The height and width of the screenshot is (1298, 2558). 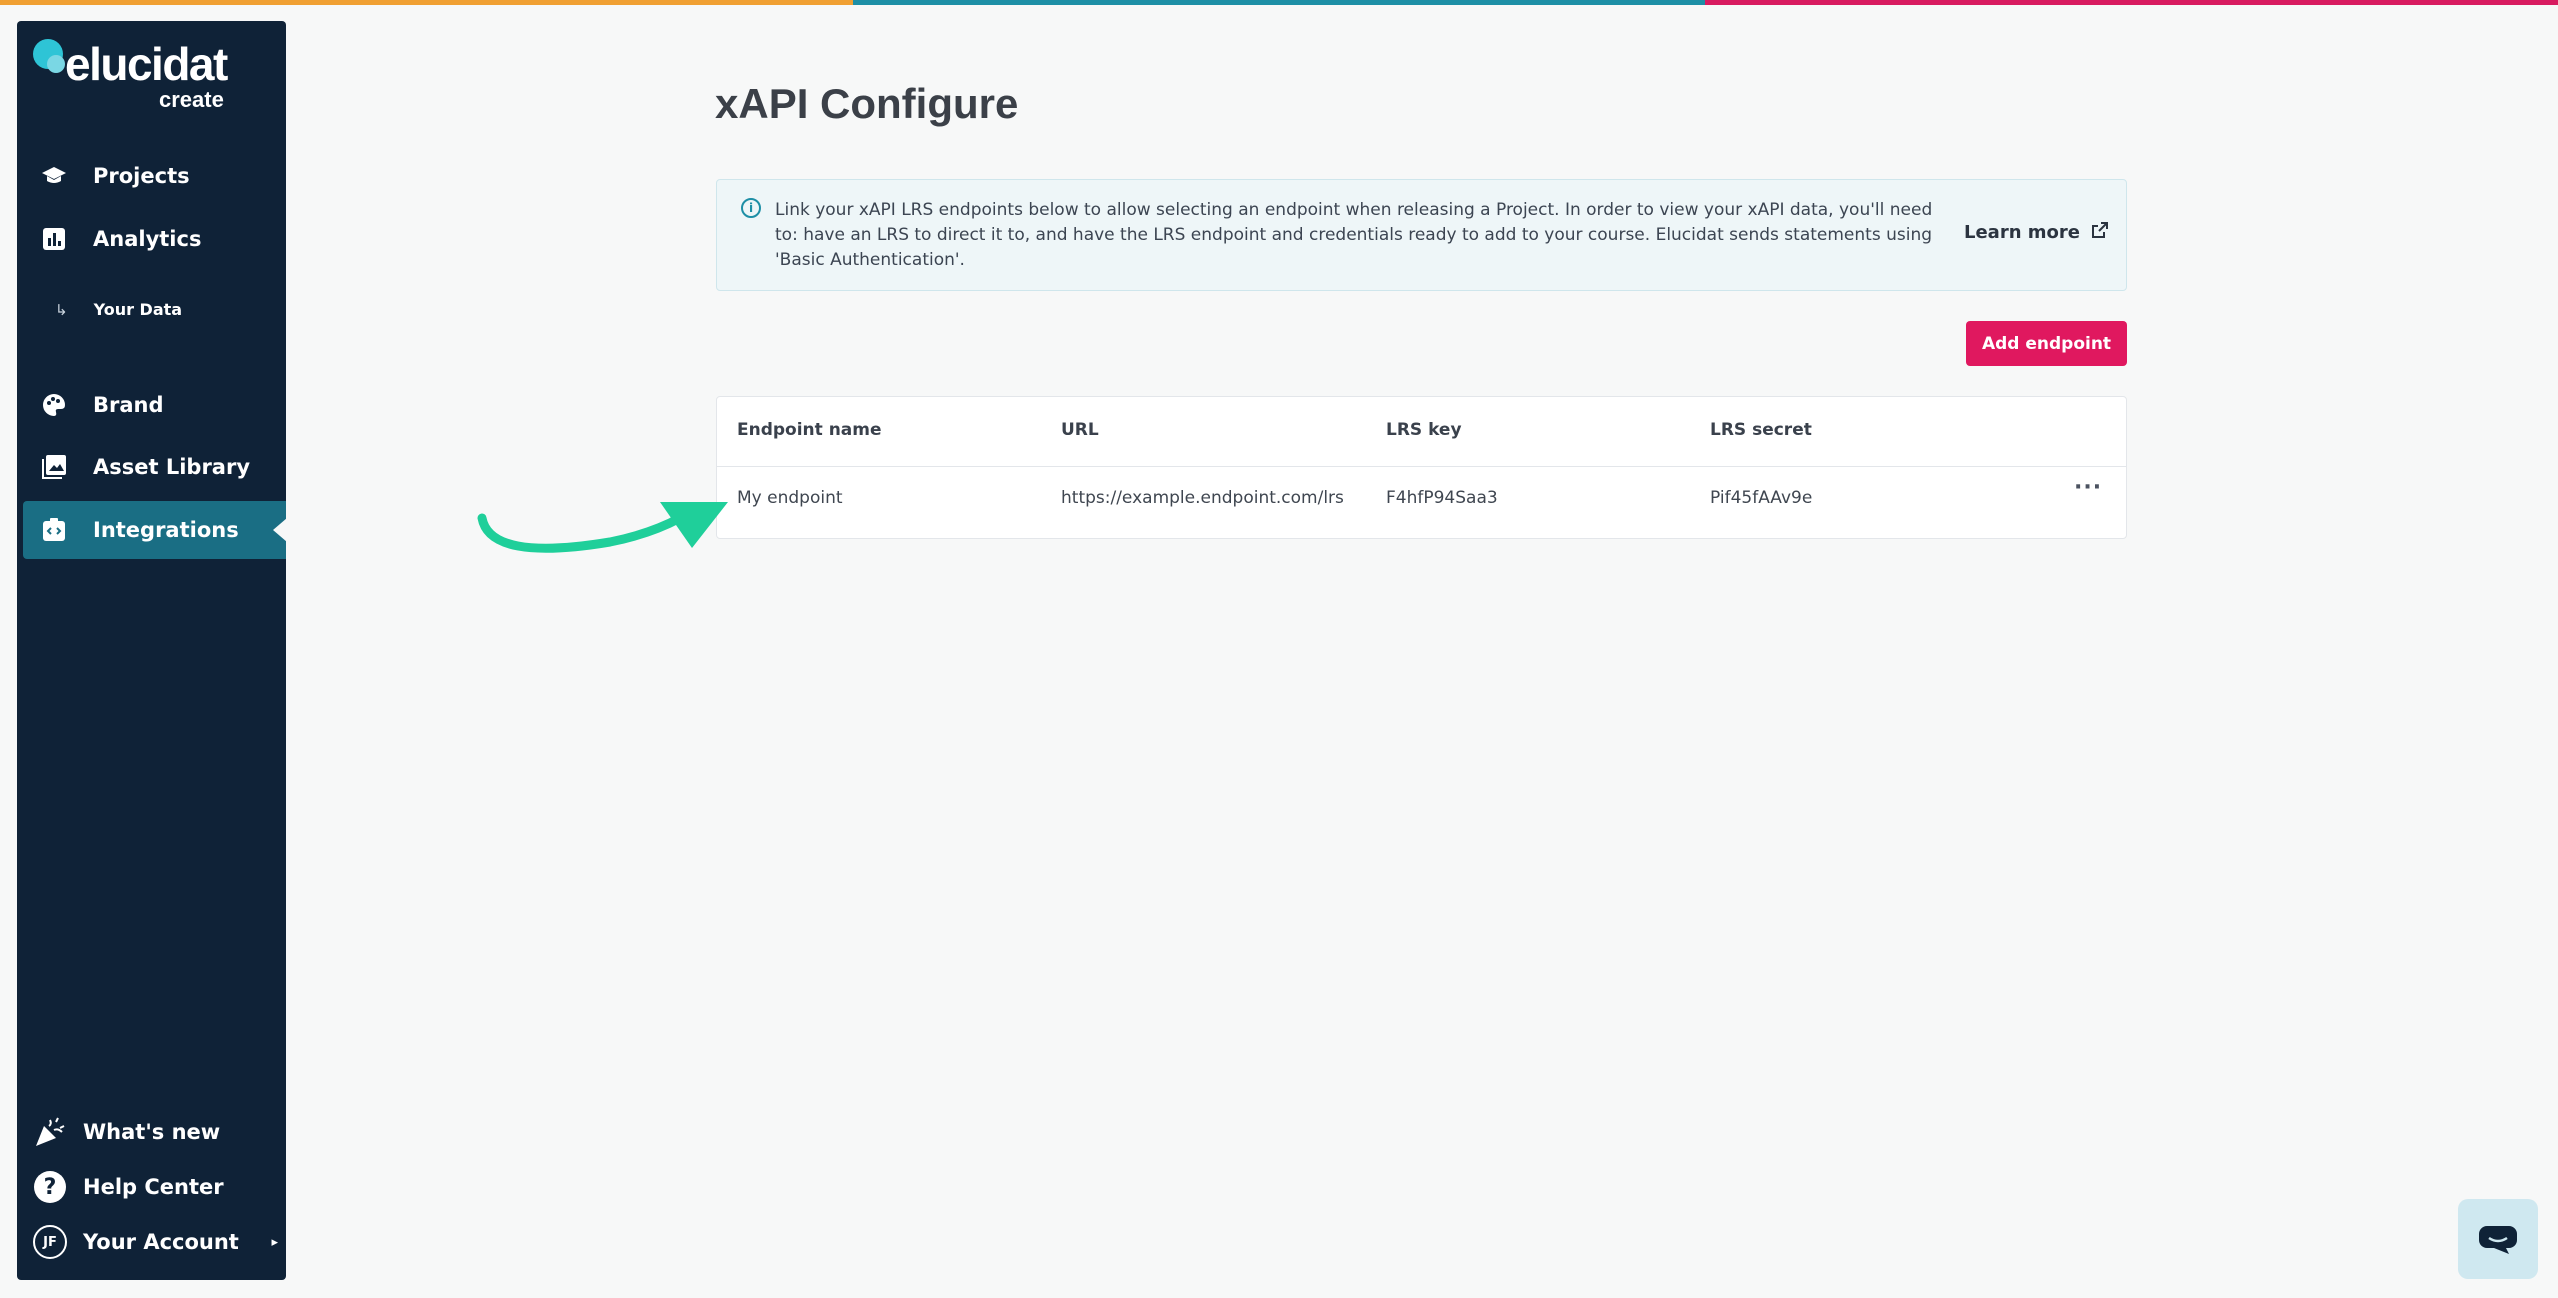 I want to click on column-header-lrs-secret: LRS secret, so click(x=1761, y=430).